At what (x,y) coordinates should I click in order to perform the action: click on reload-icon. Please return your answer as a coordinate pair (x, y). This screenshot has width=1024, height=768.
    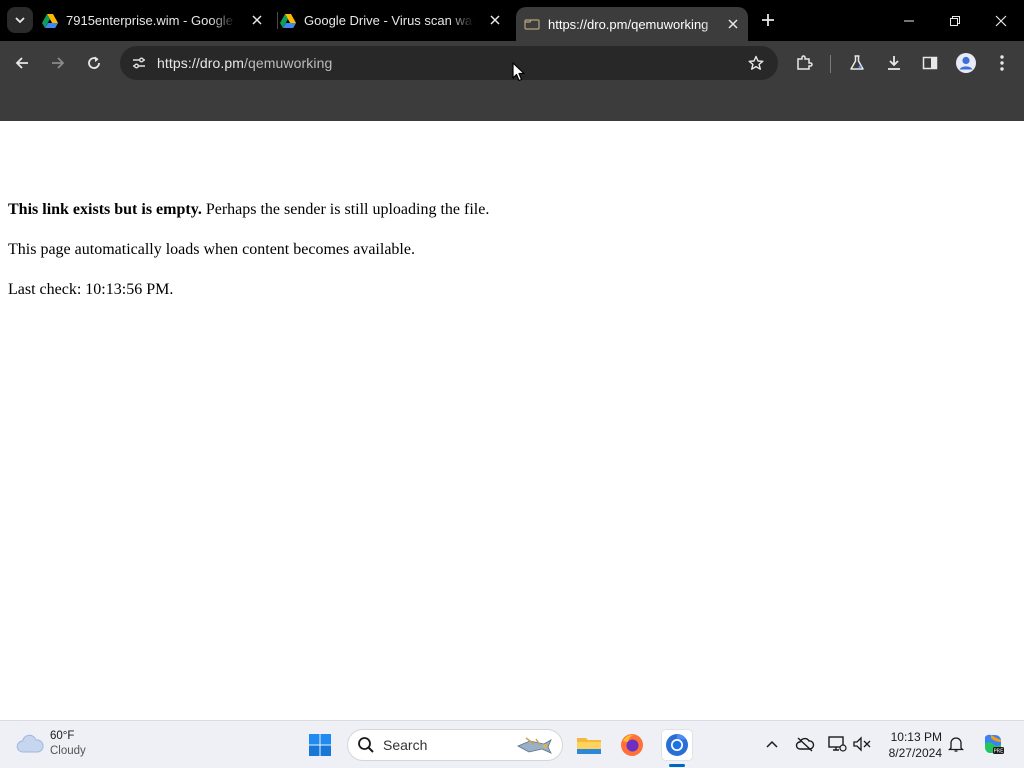
    Looking at the image, I should click on (94, 62).